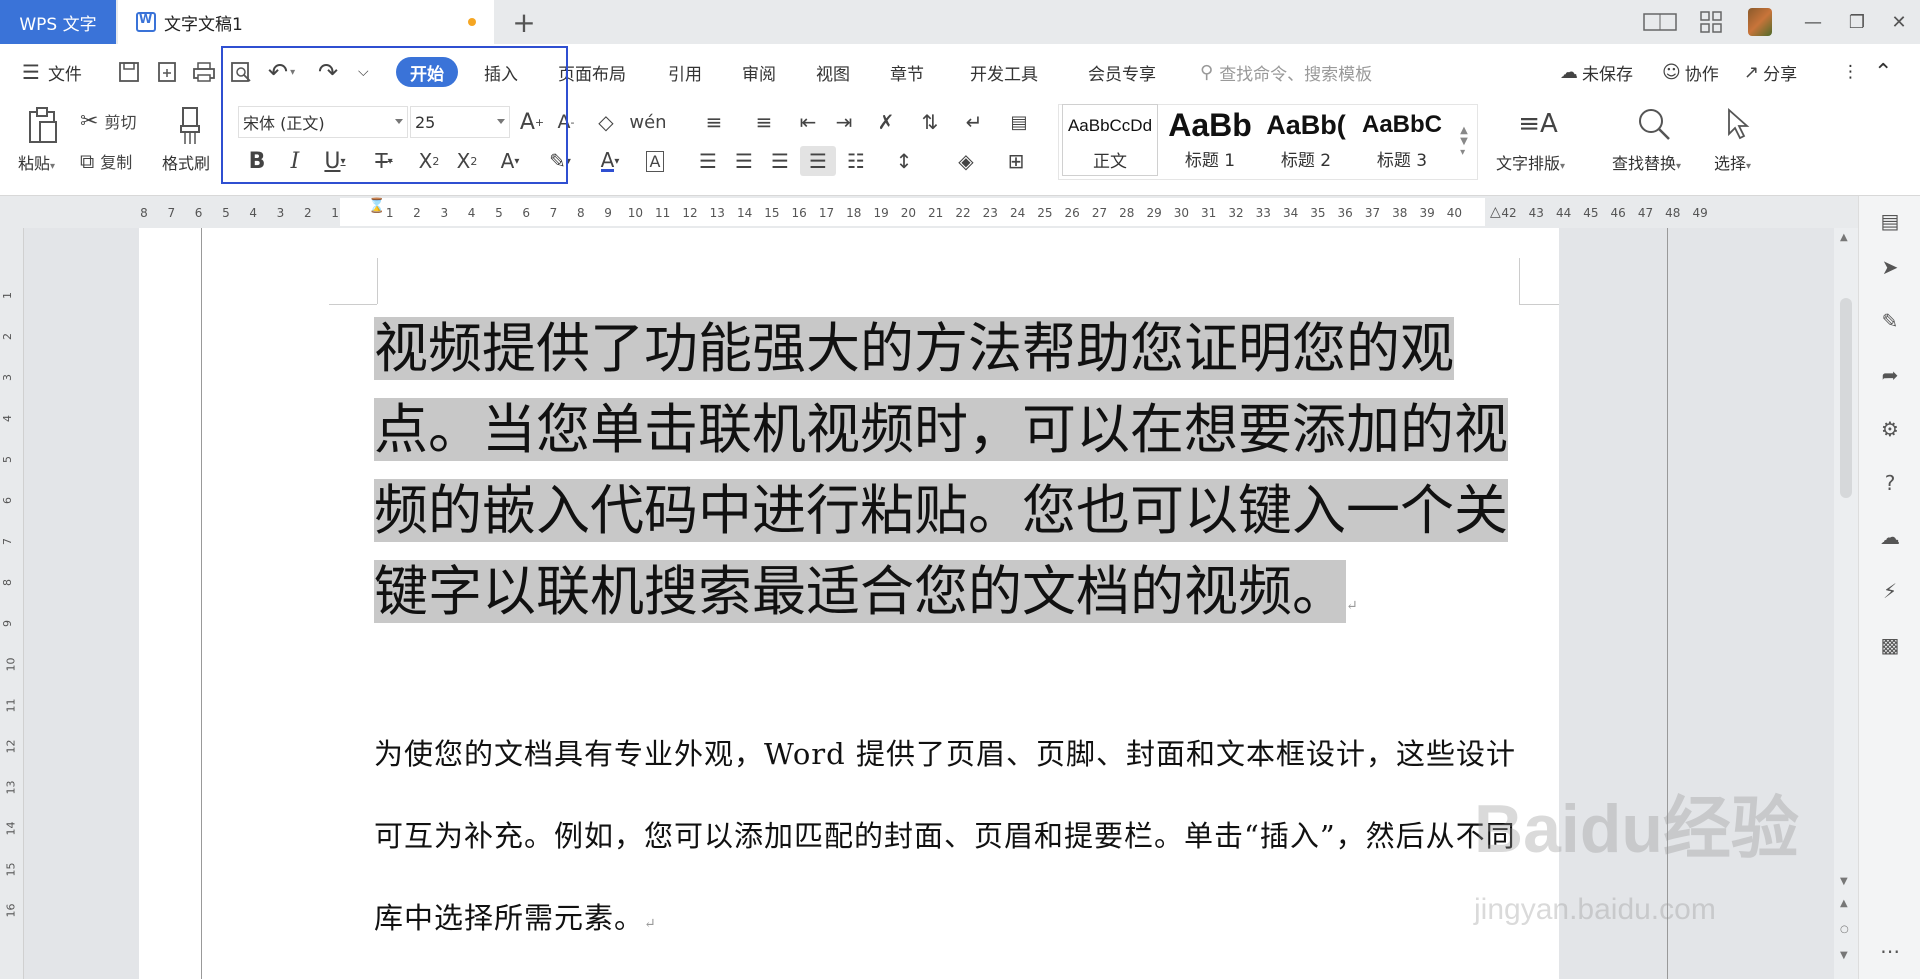 This screenshot has height=979, width=1920. I want to click on print-icon, so click(204, 72).